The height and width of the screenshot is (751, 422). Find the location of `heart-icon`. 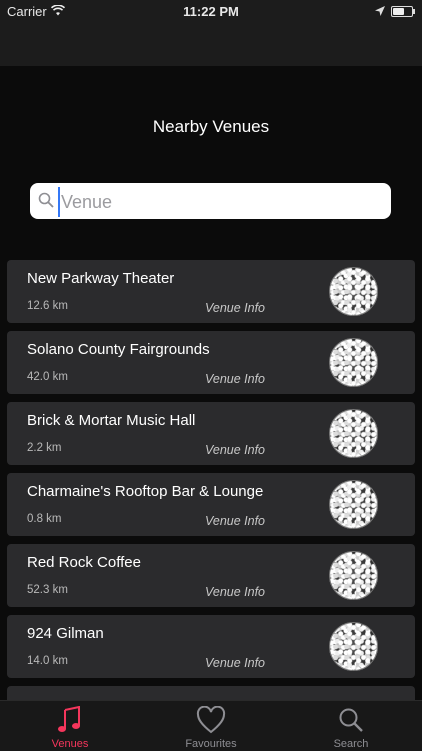

heart-icon is located at coordinates (211, 722).